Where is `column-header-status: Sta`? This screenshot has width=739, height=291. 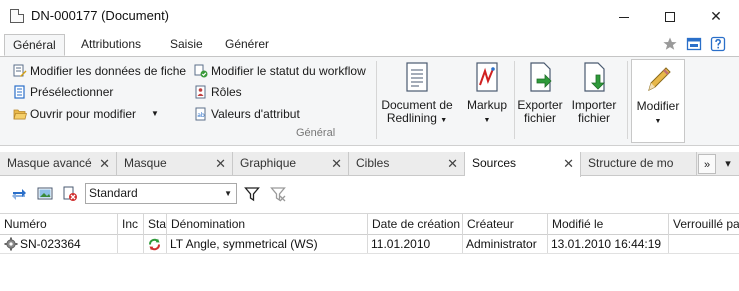 column-header-status: Sta is located at coordinates (155, 224).